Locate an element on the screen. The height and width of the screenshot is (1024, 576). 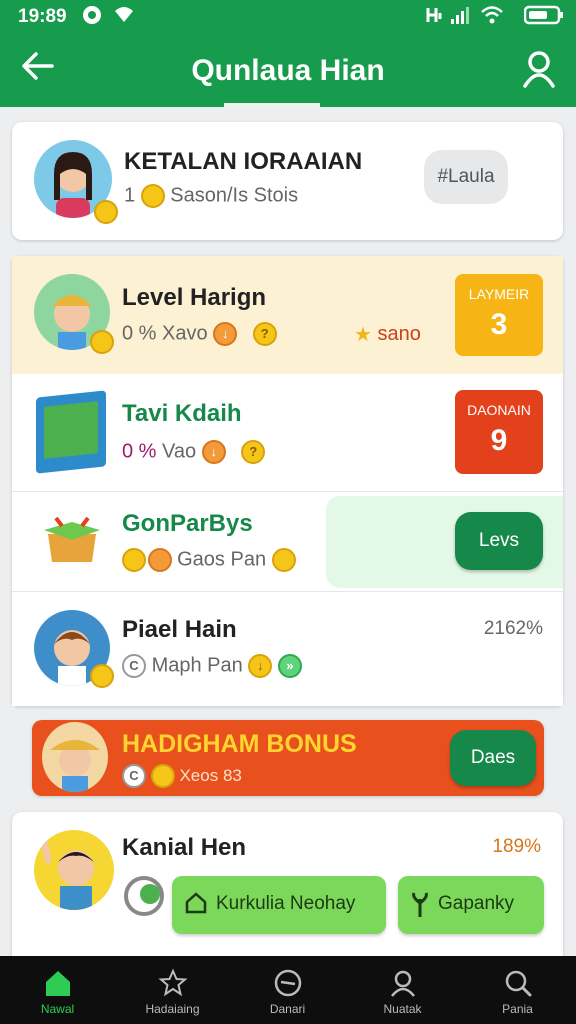
bonus-title: HADIGHAM BONUS is located at coordinates (239, 744).